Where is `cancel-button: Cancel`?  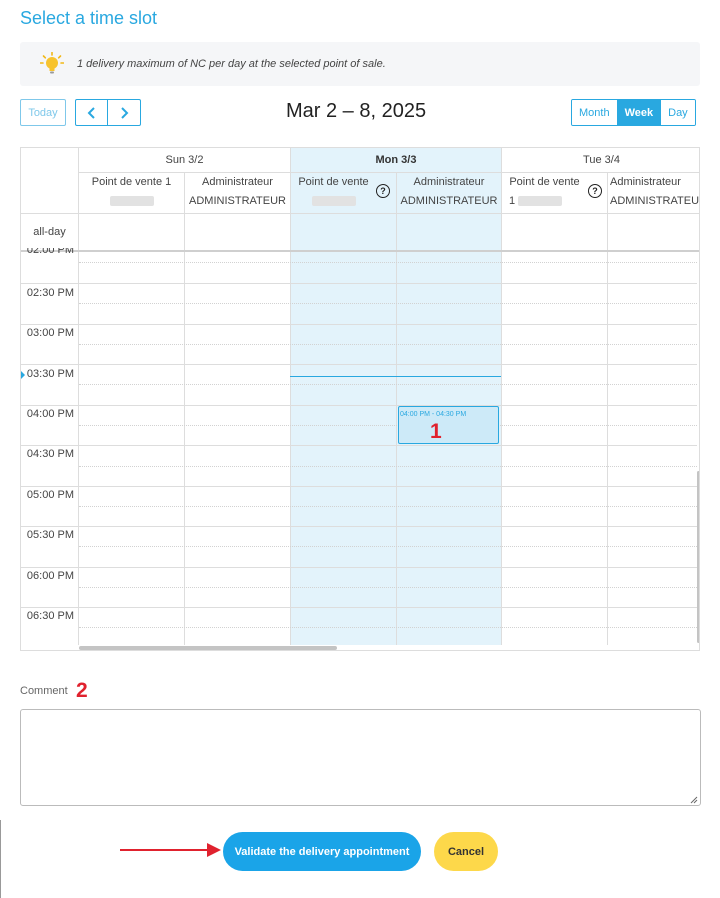 cancel-button: Cancel is located at coordinates (466, 851).